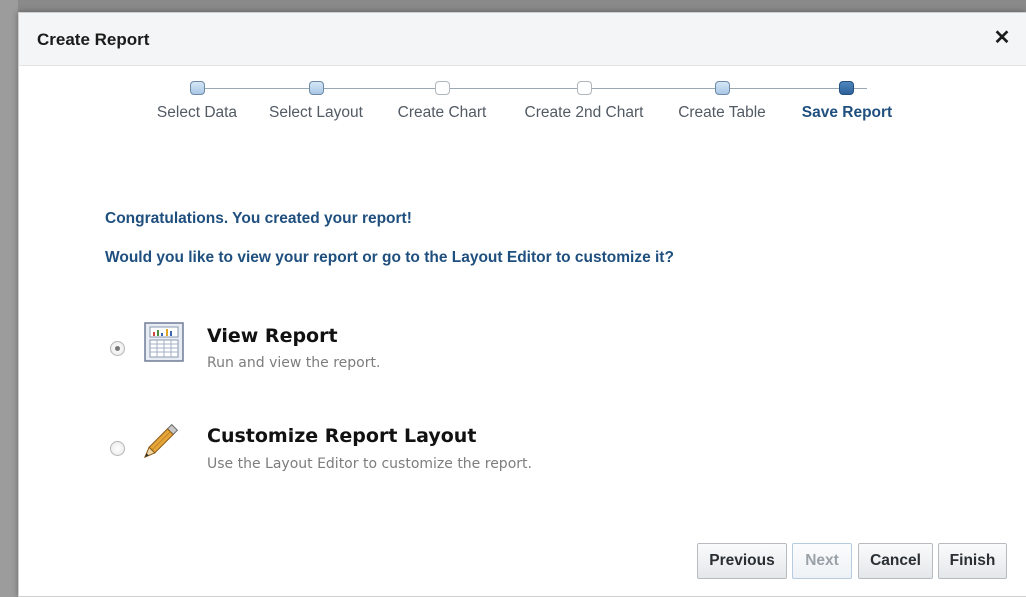  What do you see at coordinates (164, 342) in the screenshot?
I see `report-table-icon` at bounding box center [164, 342].